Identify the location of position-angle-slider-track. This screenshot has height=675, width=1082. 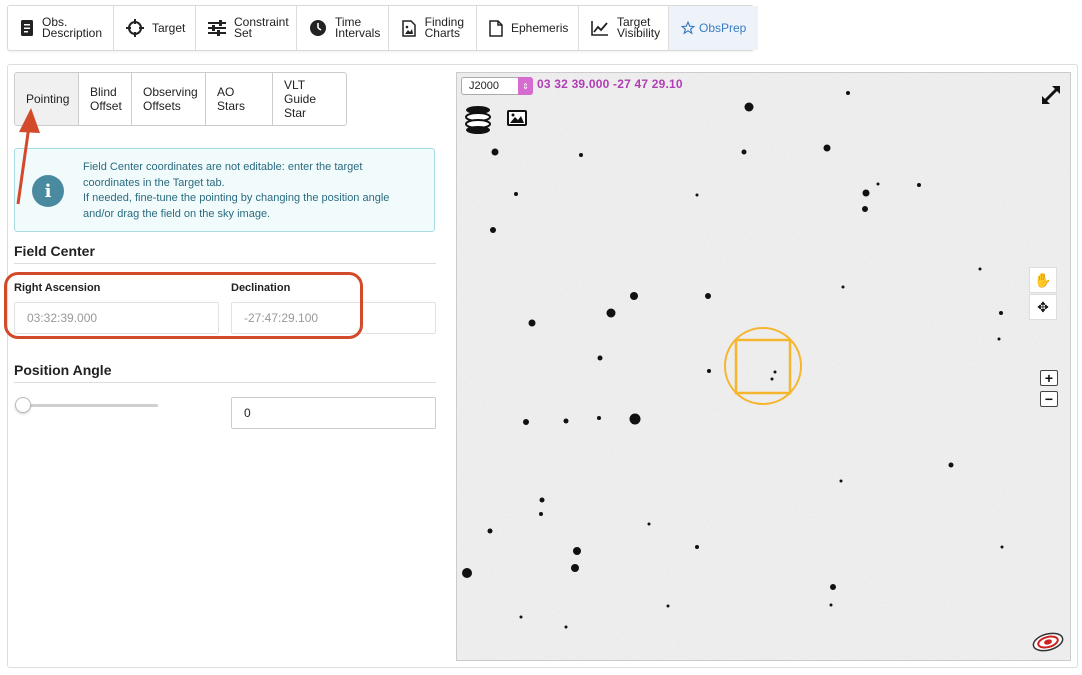
(91, 405).